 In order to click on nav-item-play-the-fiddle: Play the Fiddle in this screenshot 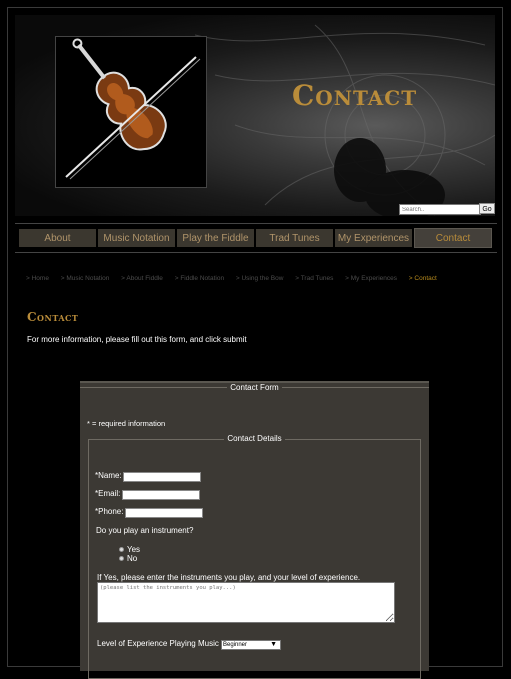, I will do `click(215, 238)`.